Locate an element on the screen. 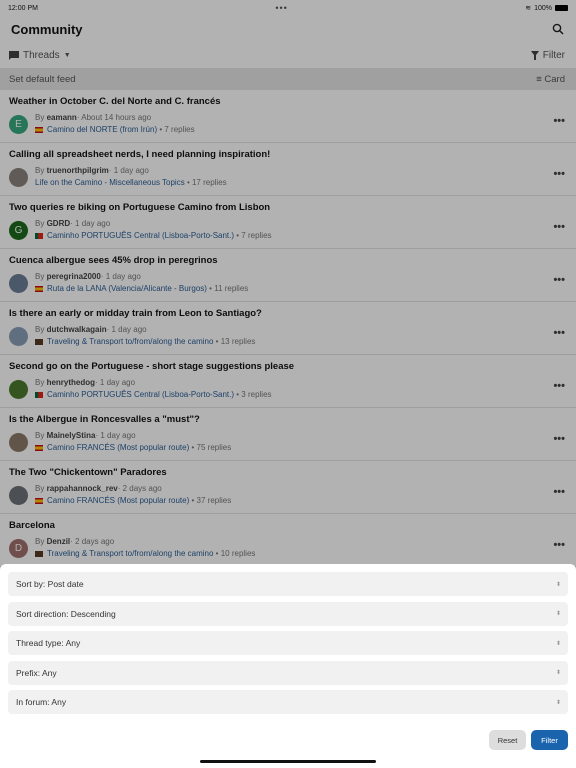 This screenshot has width=576, height=768. filter-select-value: Thread type: Any is located at coordinates (48, 643).